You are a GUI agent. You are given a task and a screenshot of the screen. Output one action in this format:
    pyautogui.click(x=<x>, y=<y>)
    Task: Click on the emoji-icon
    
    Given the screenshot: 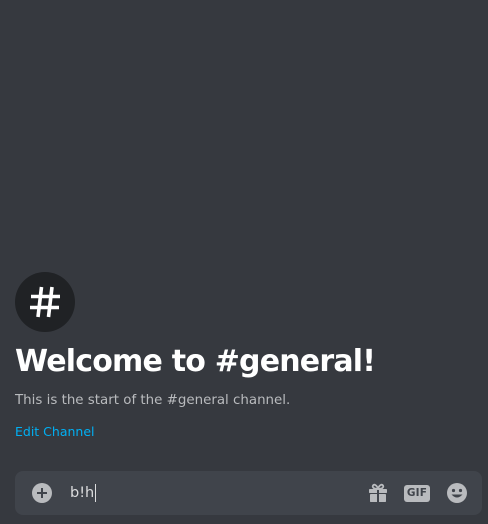 What is the action you would take?
    pyautogui.click(x=457, y=493)
    